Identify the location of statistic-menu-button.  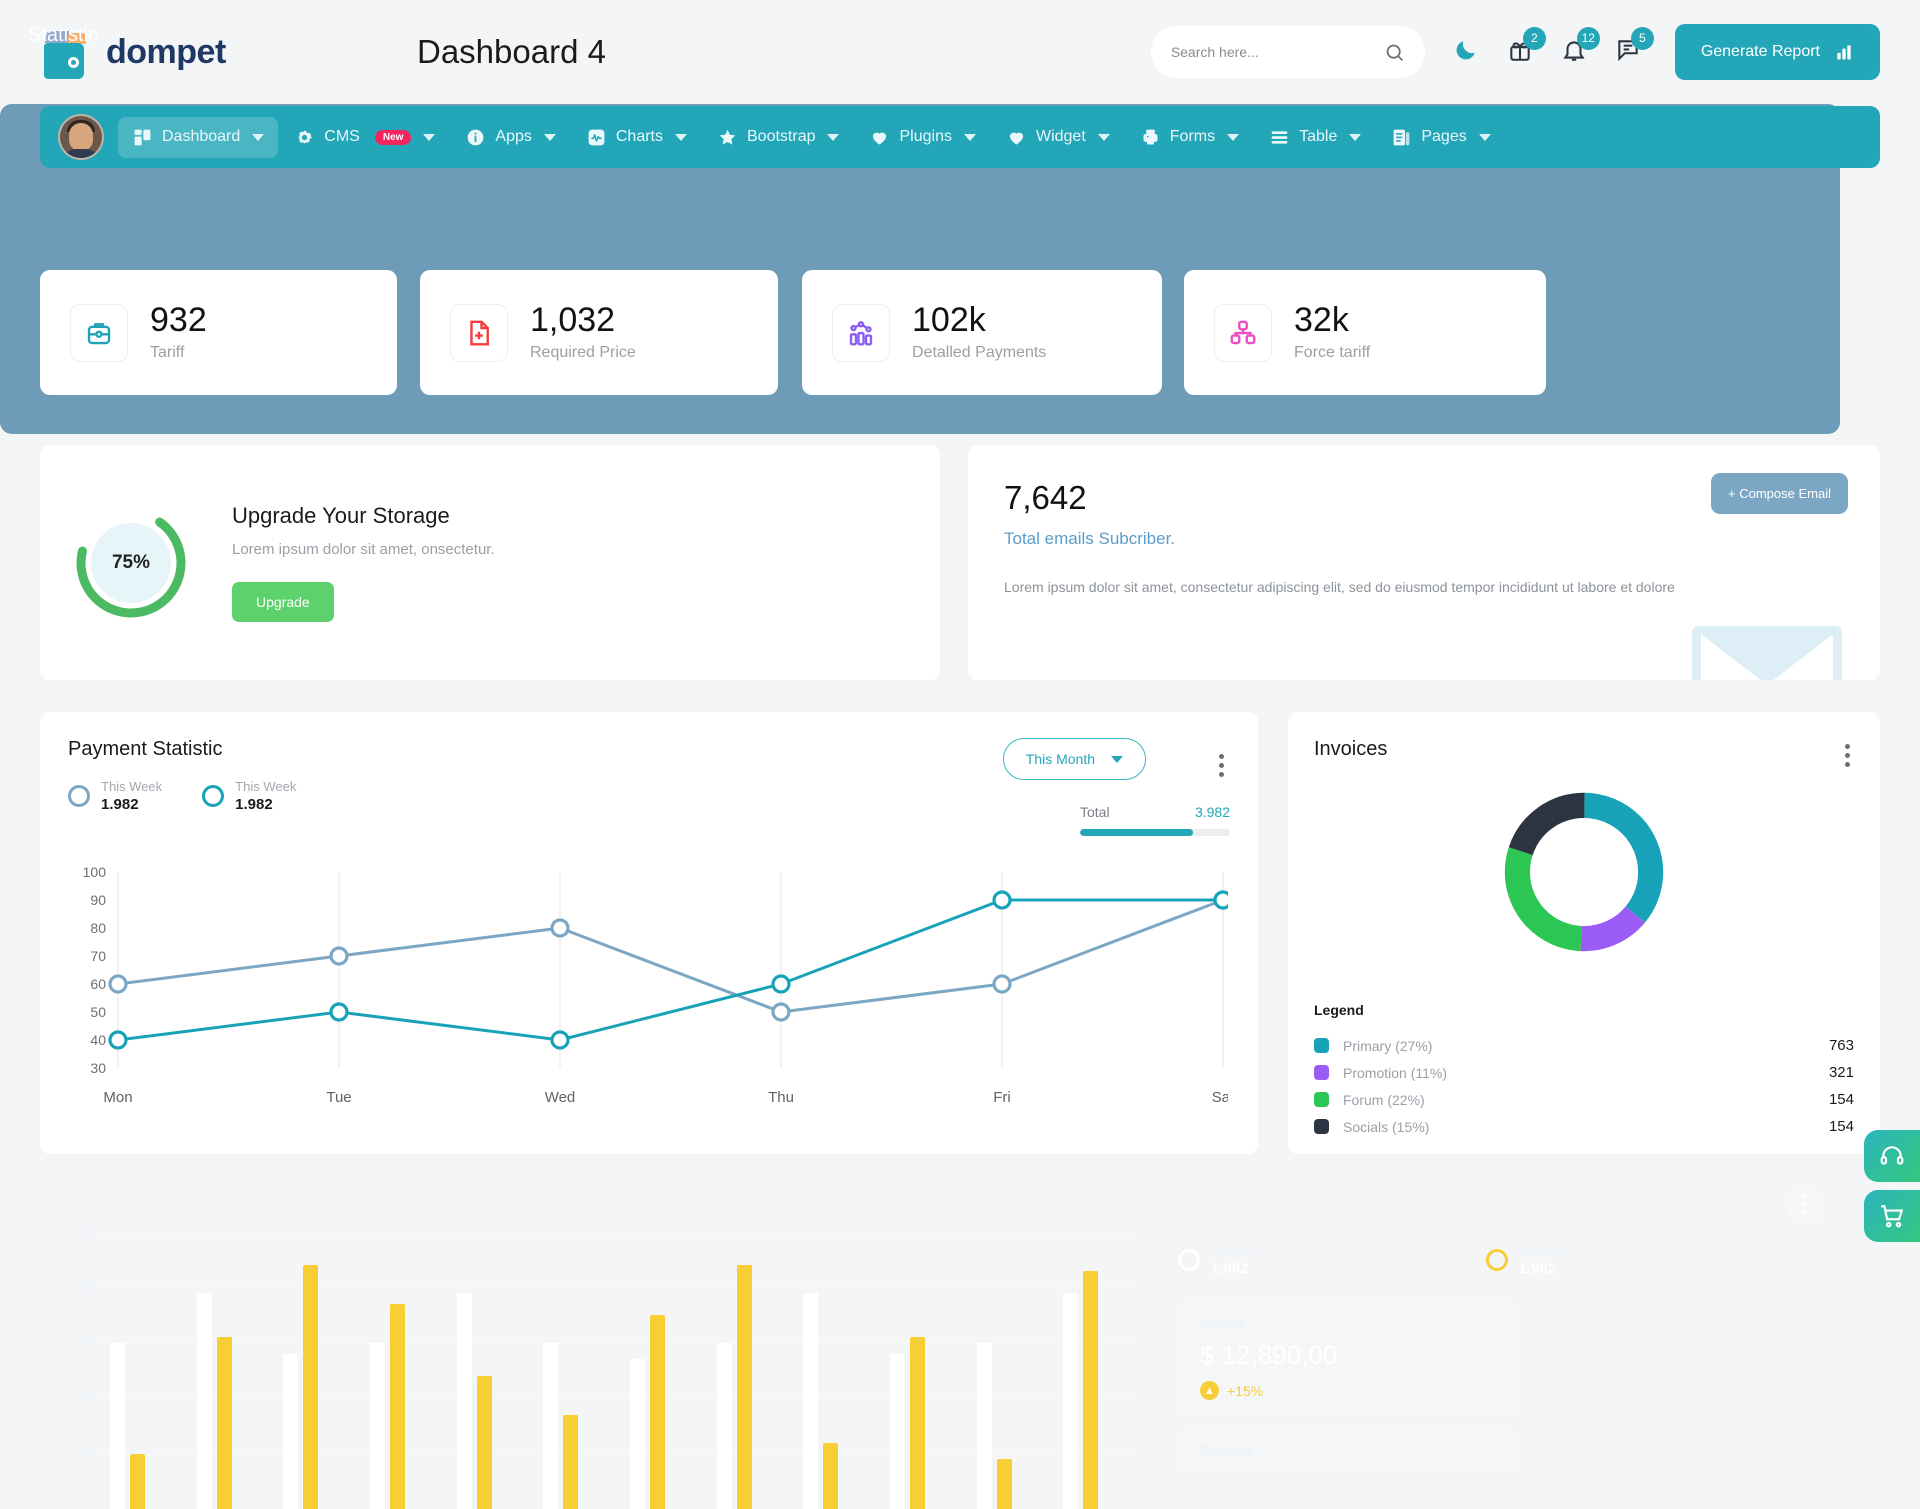
(1805, 1205).